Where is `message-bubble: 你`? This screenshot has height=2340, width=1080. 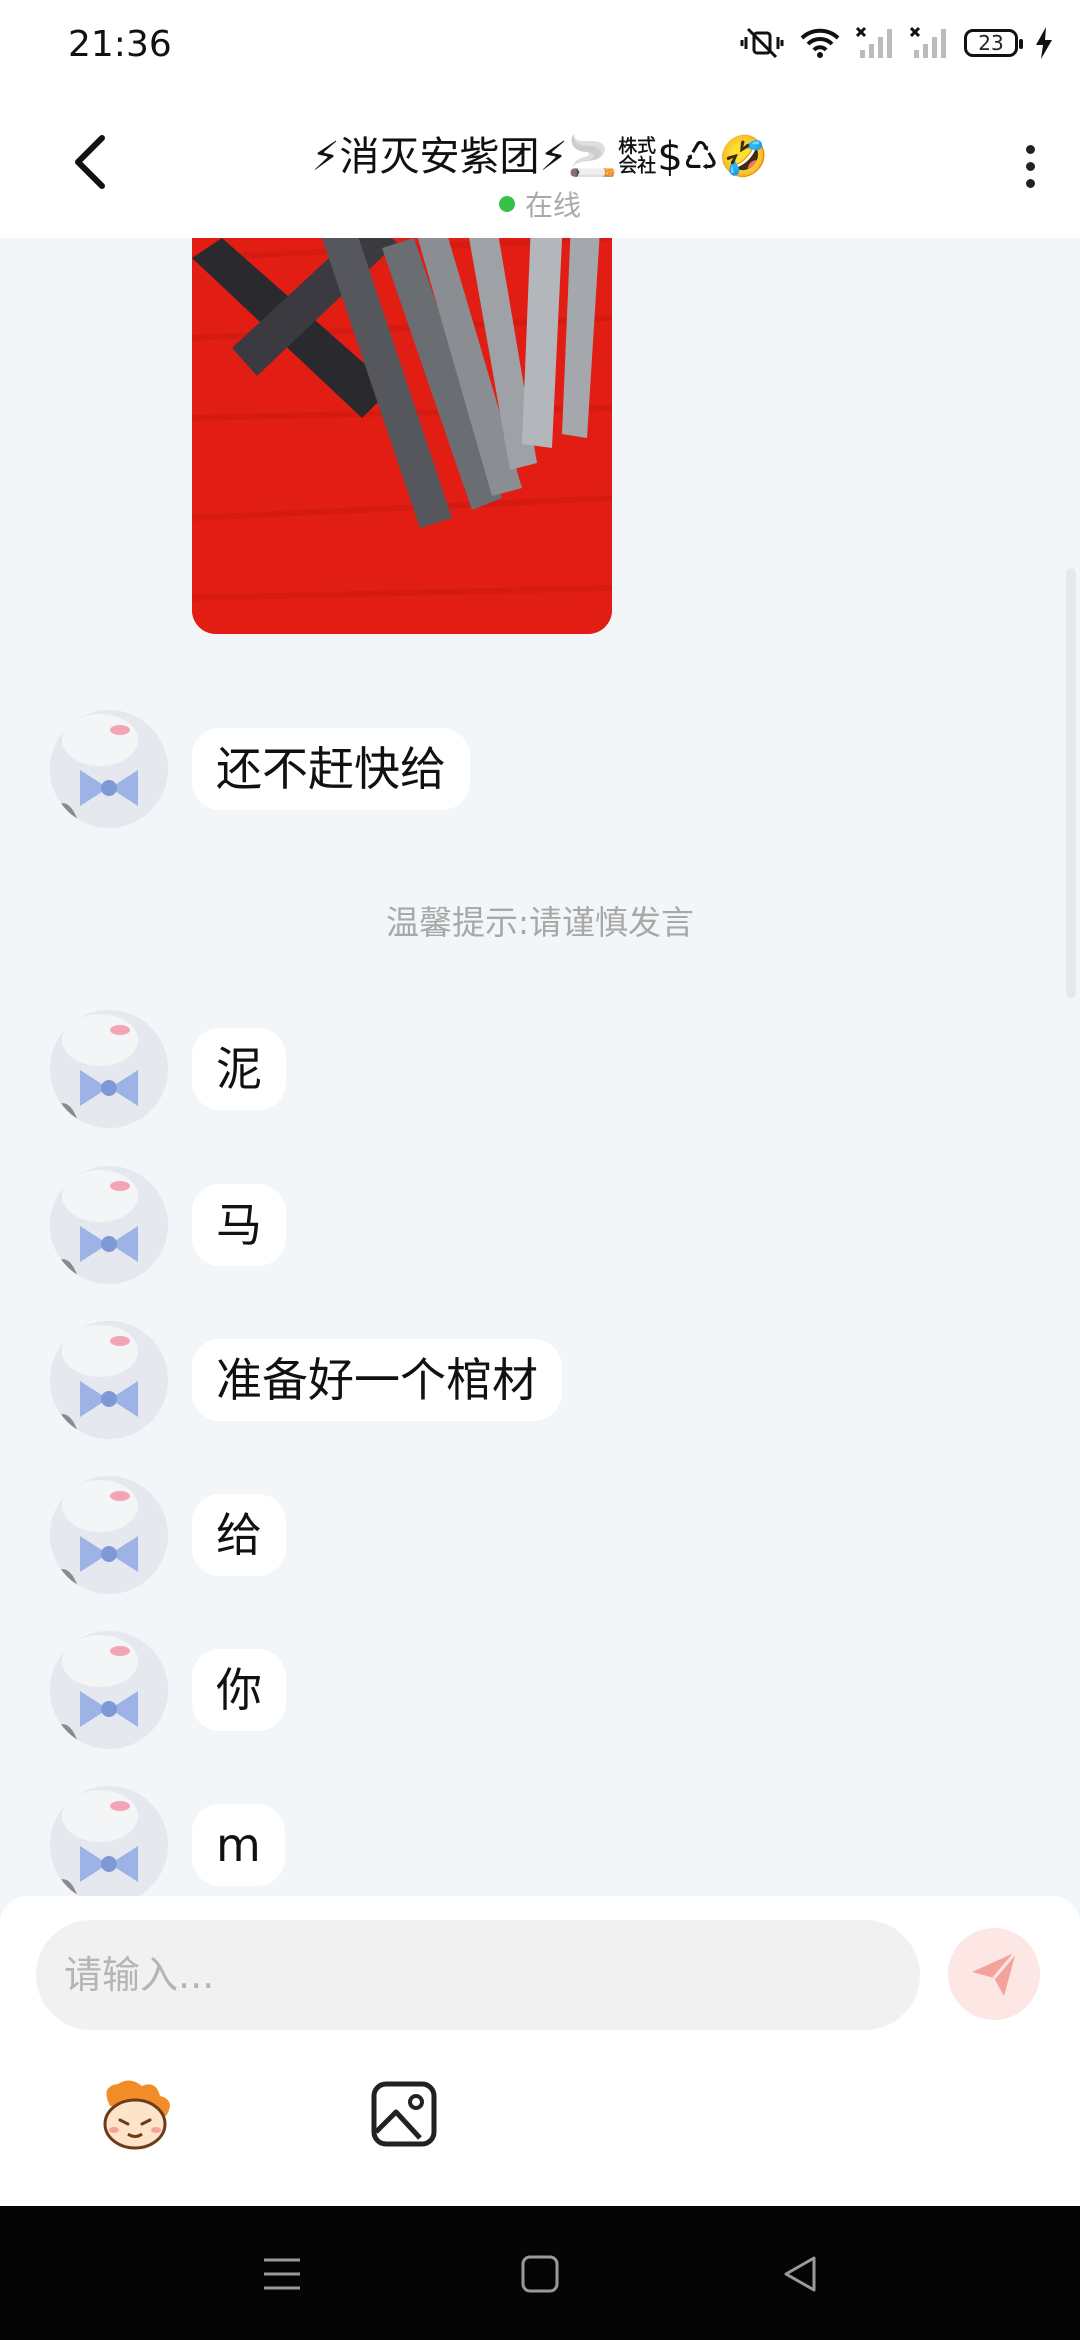
message-bubble: 你 is located at coordinates (239, 1690).